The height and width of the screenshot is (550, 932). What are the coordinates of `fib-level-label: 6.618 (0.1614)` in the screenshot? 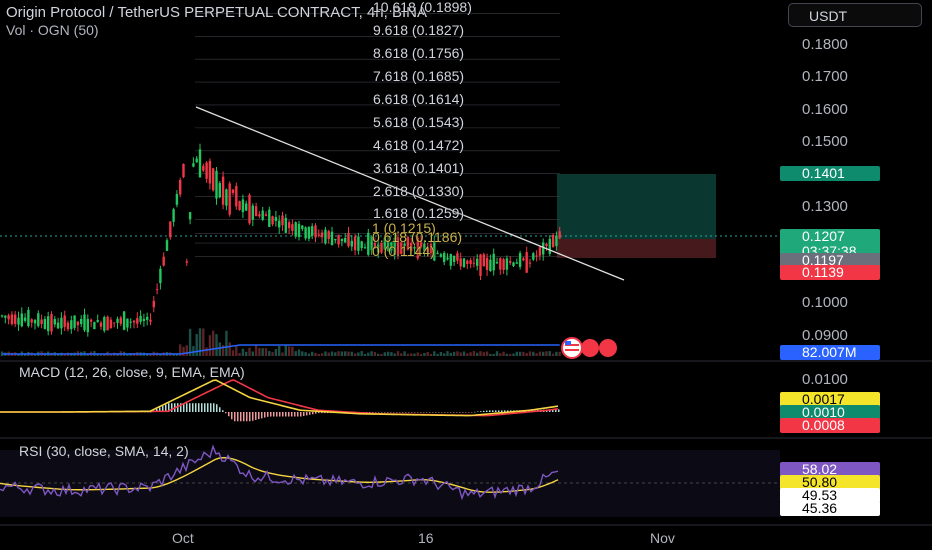 It's located at (419, 98).